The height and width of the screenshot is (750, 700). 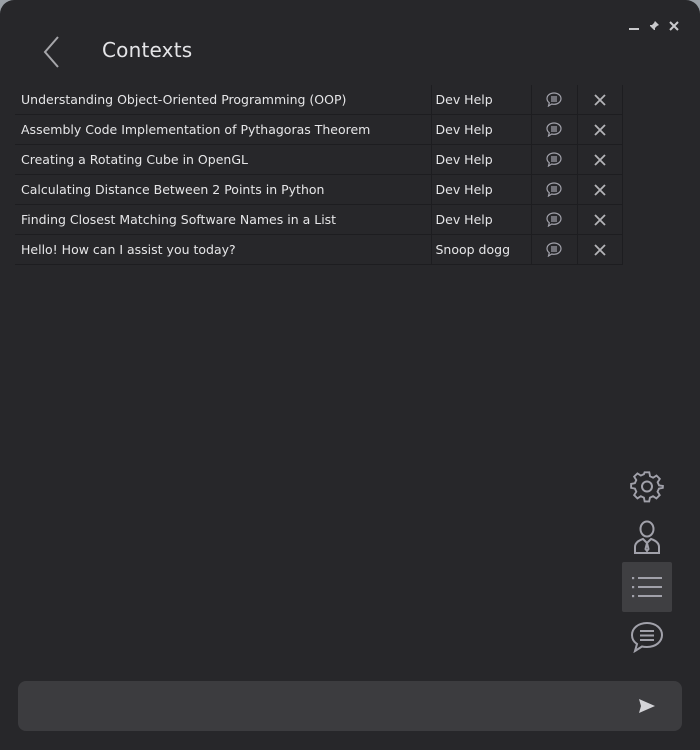 I want to click on contexts-list-button, so click(x=647, y=587).